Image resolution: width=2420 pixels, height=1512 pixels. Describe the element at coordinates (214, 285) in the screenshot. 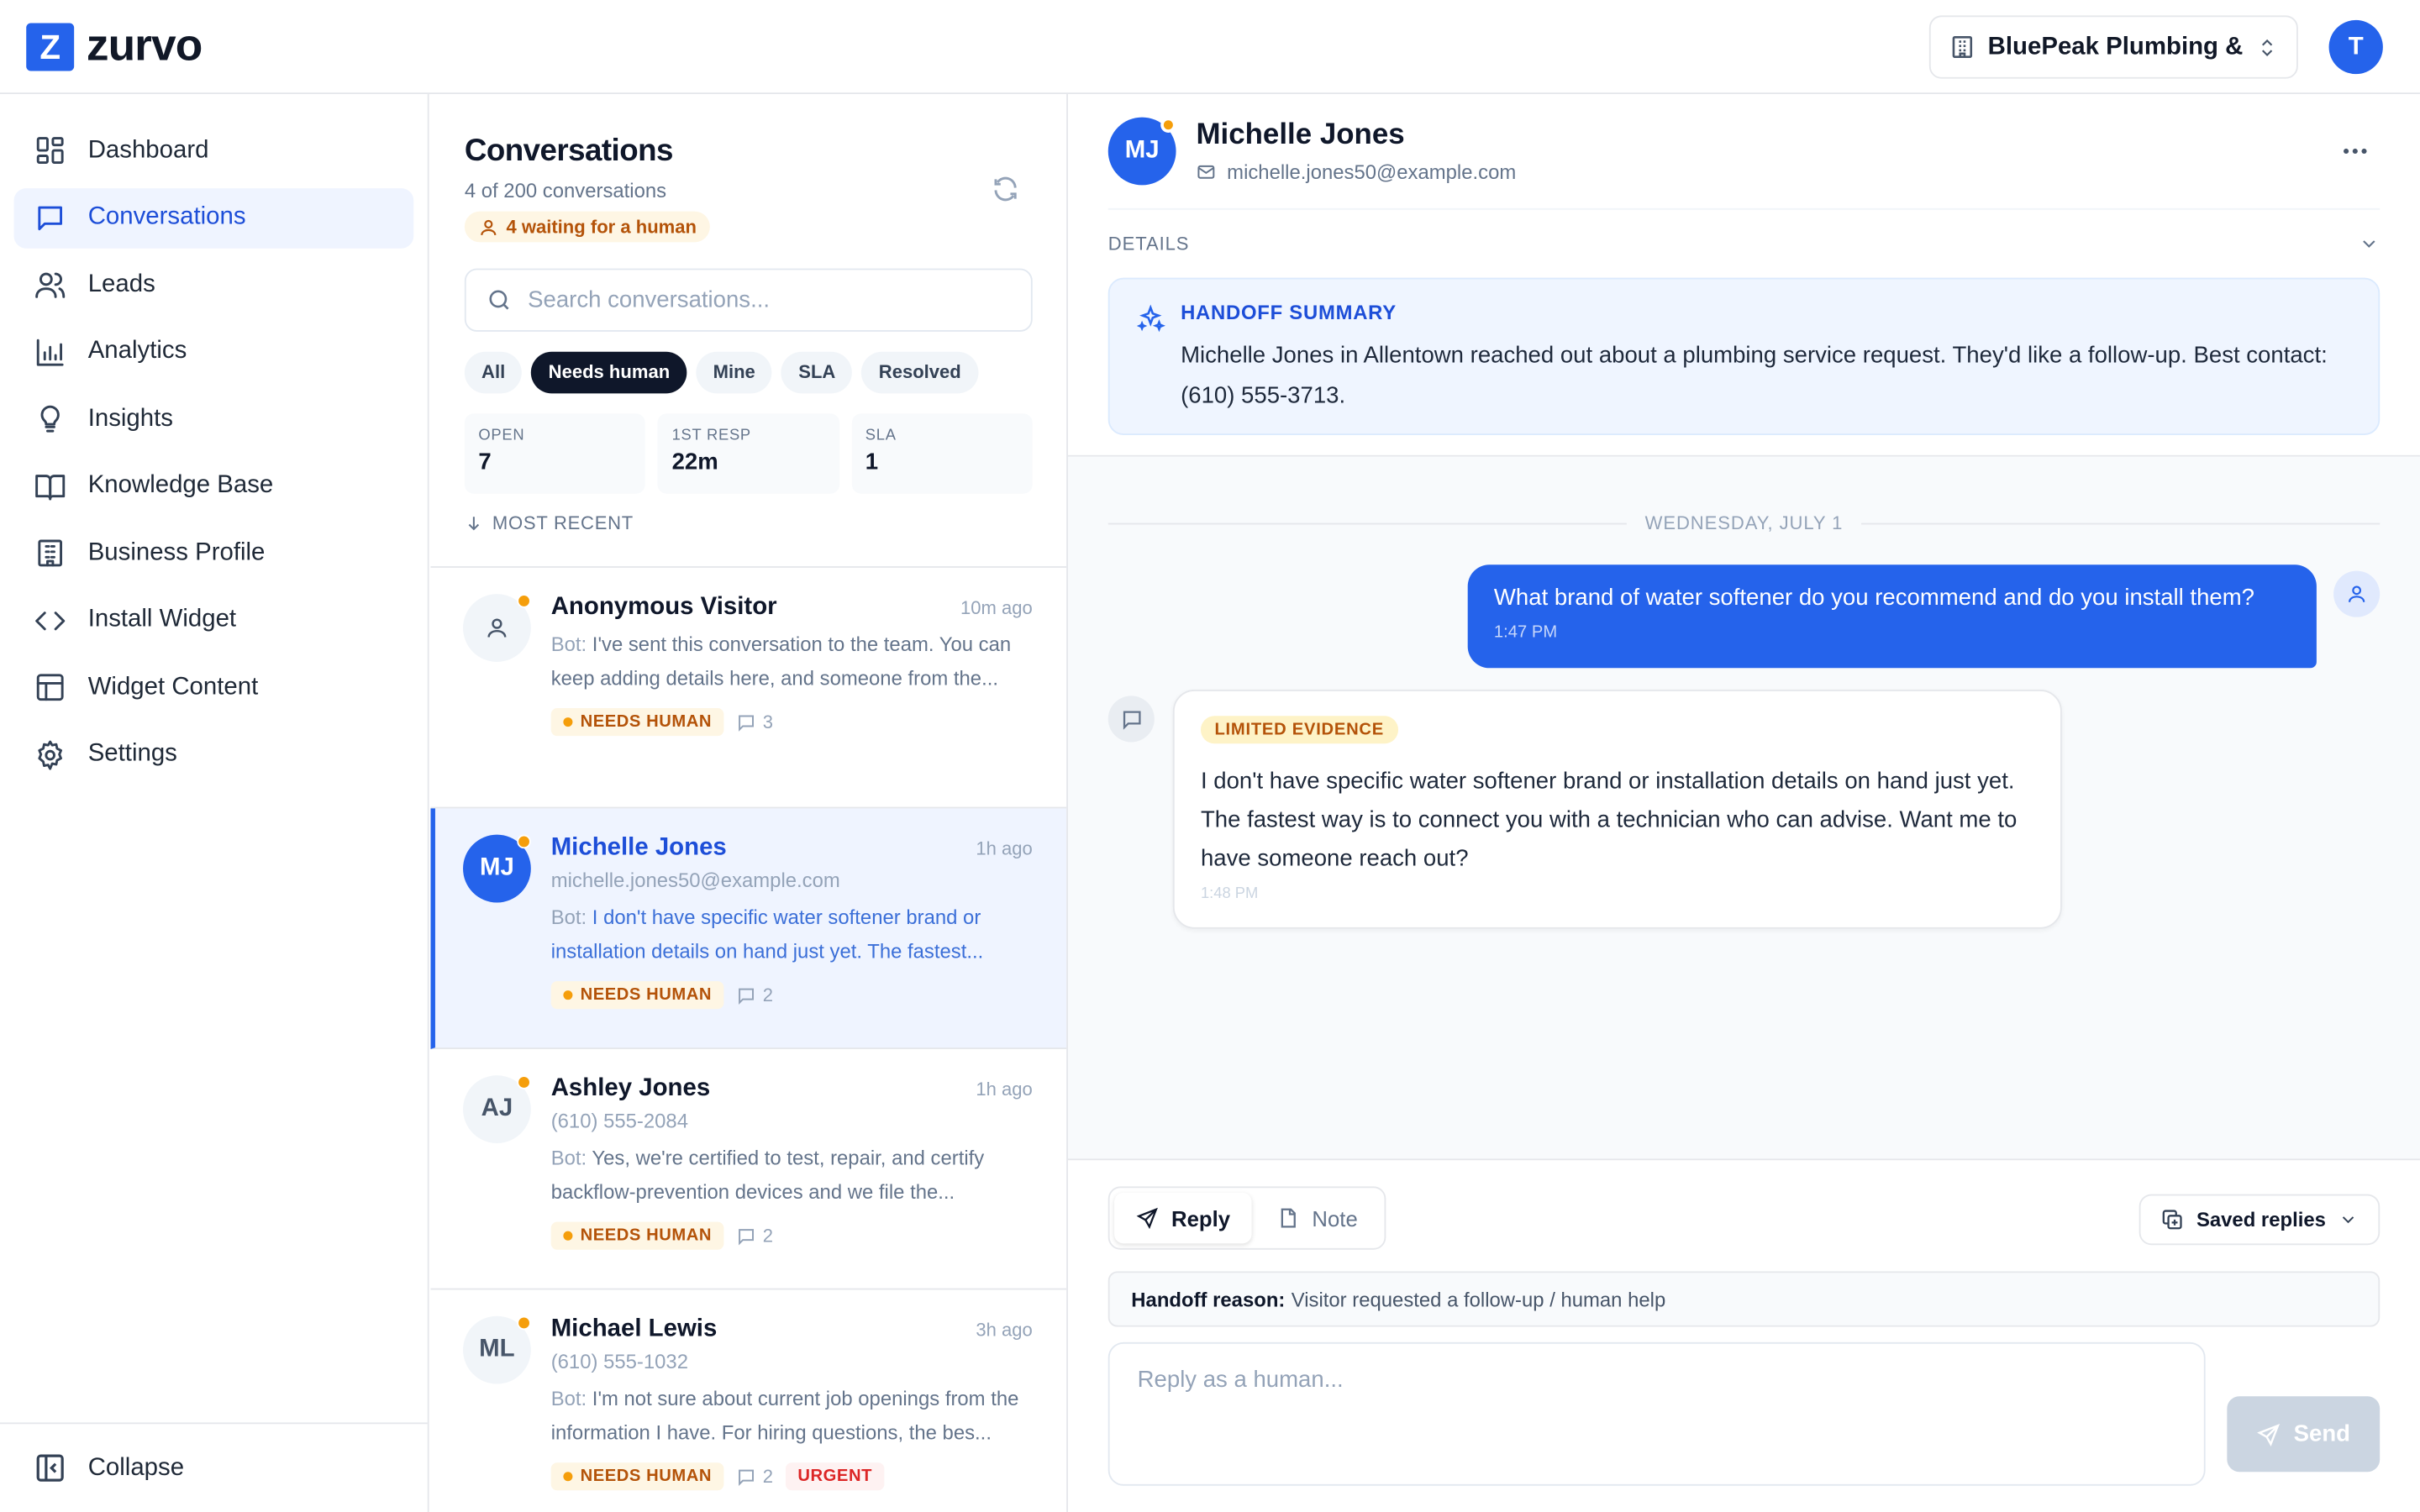

I see `sidebar-item-leads: Leads` at that location.